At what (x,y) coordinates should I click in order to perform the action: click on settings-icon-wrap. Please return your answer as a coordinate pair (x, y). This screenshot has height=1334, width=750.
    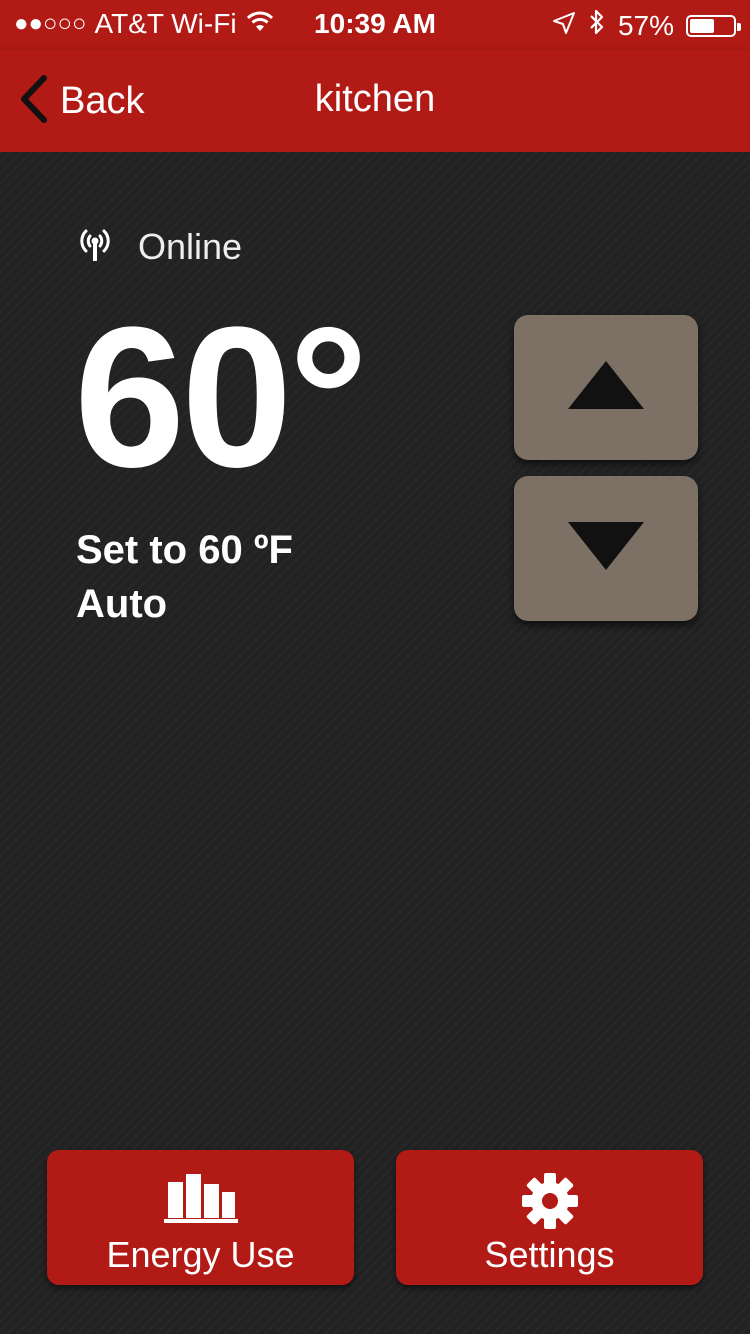
    Looking at the image, I should click on (549, 1203).